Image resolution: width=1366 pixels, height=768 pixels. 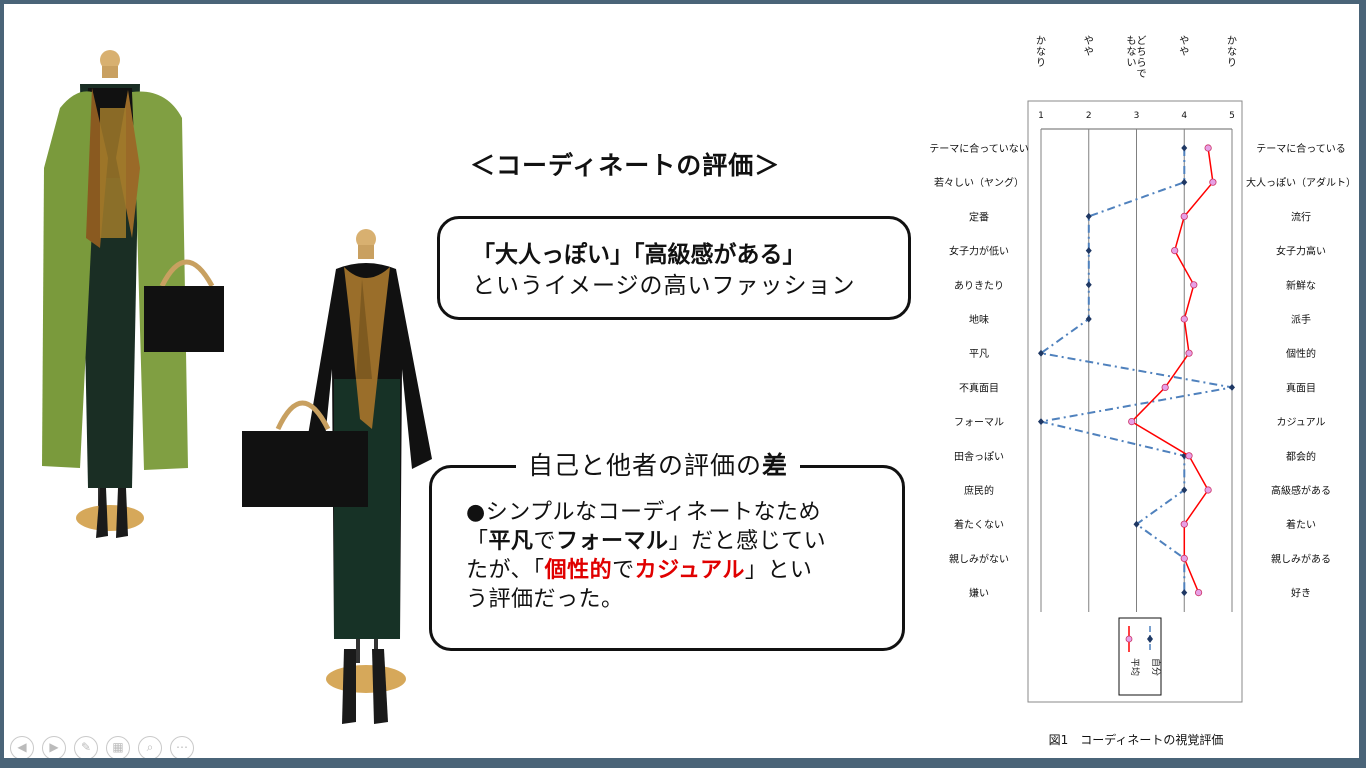 What do you see at coordinates (979, 319) in the screenshot?
I see `row-label-left: 地味` at bounding box center [979, 319].